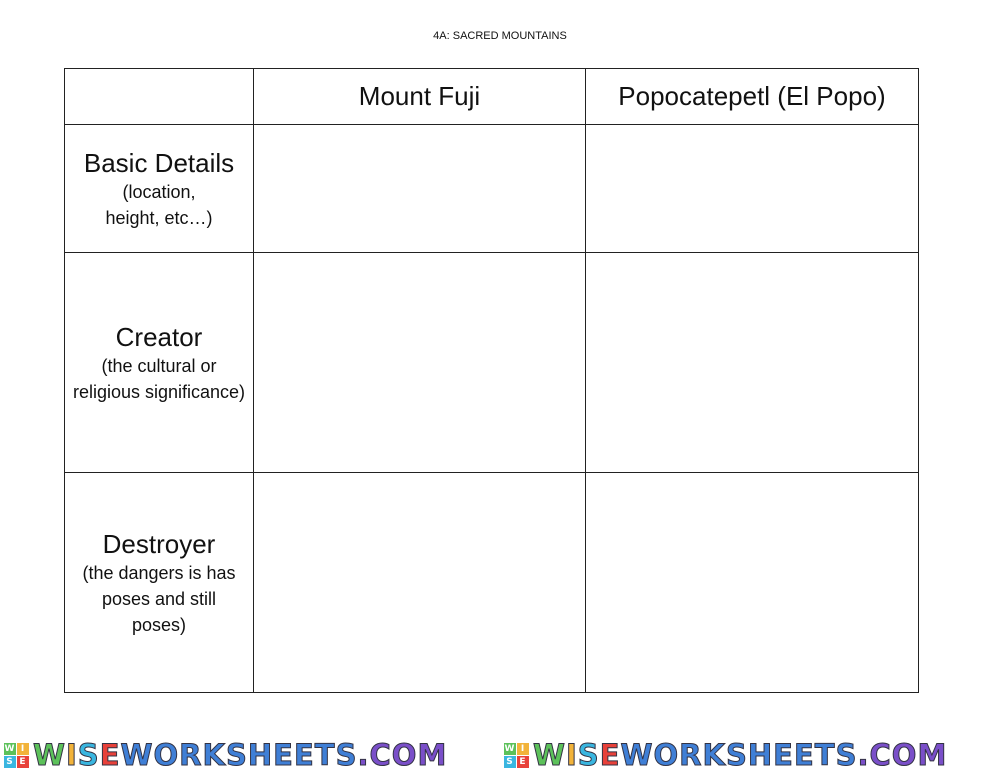  What do you see at coordinates (159, 162) in the screenshot?
I see `row-label: Basic Details` at bounding box center [159, 162].